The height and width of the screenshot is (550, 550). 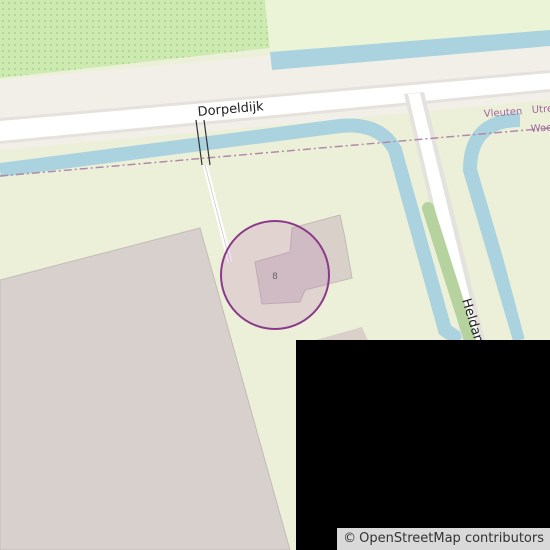 I want to click on attribution-link: OpenStreetMap contributors, so click(x=451, y=538).